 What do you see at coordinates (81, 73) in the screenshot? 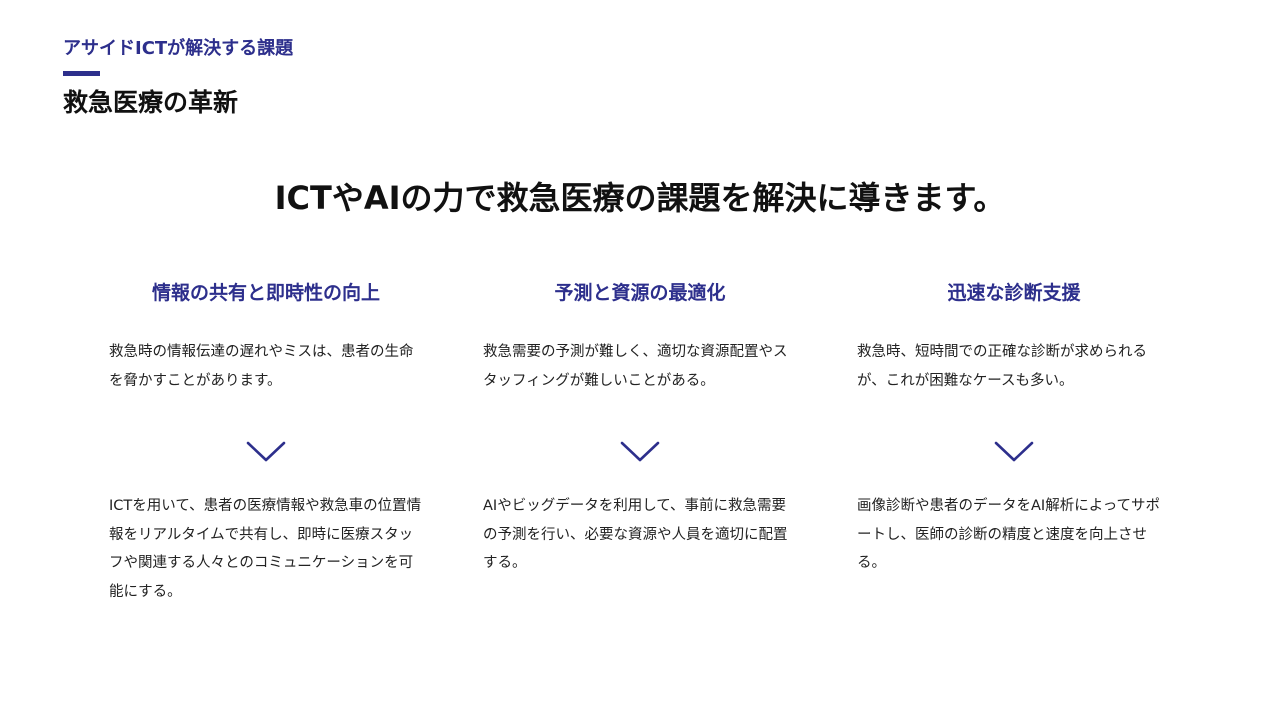
I see `accent-bar` at bounding box center [81, 73].